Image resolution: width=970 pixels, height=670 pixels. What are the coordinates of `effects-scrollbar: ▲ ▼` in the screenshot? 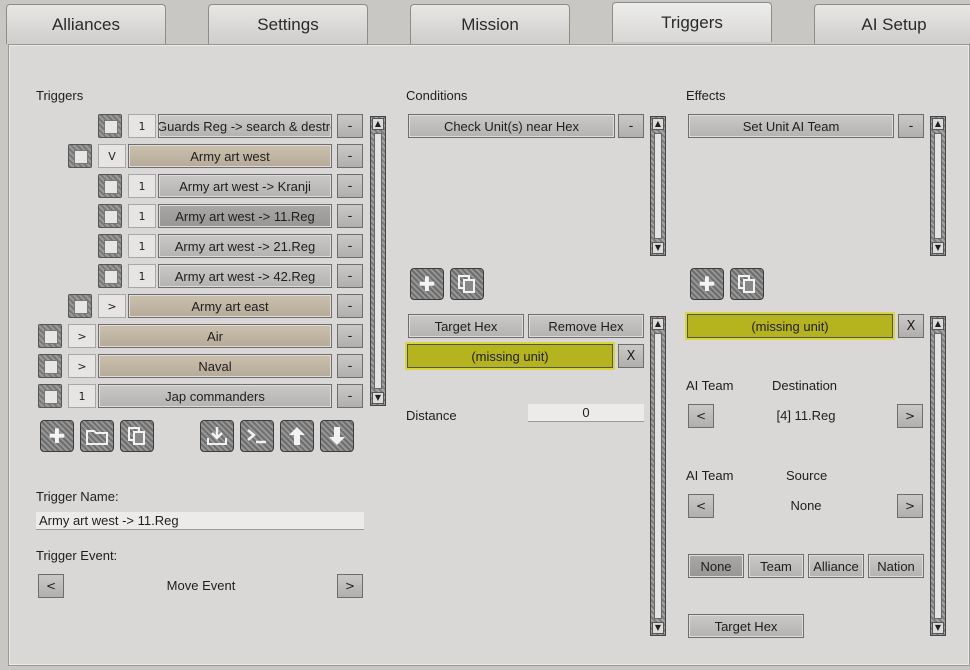 It's located at (938, 186).